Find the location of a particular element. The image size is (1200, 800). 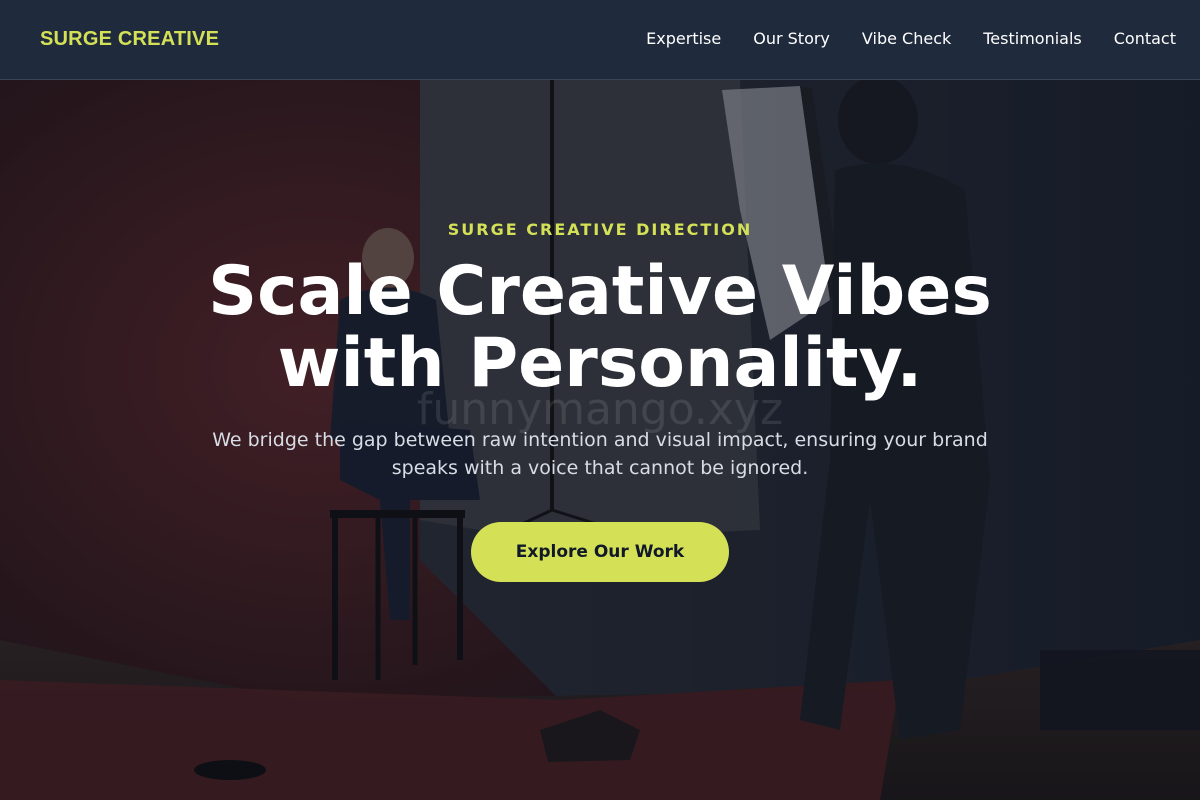

hero-headline: Scale Creative Vibes with Personality. is located at coordinates (600, 327).